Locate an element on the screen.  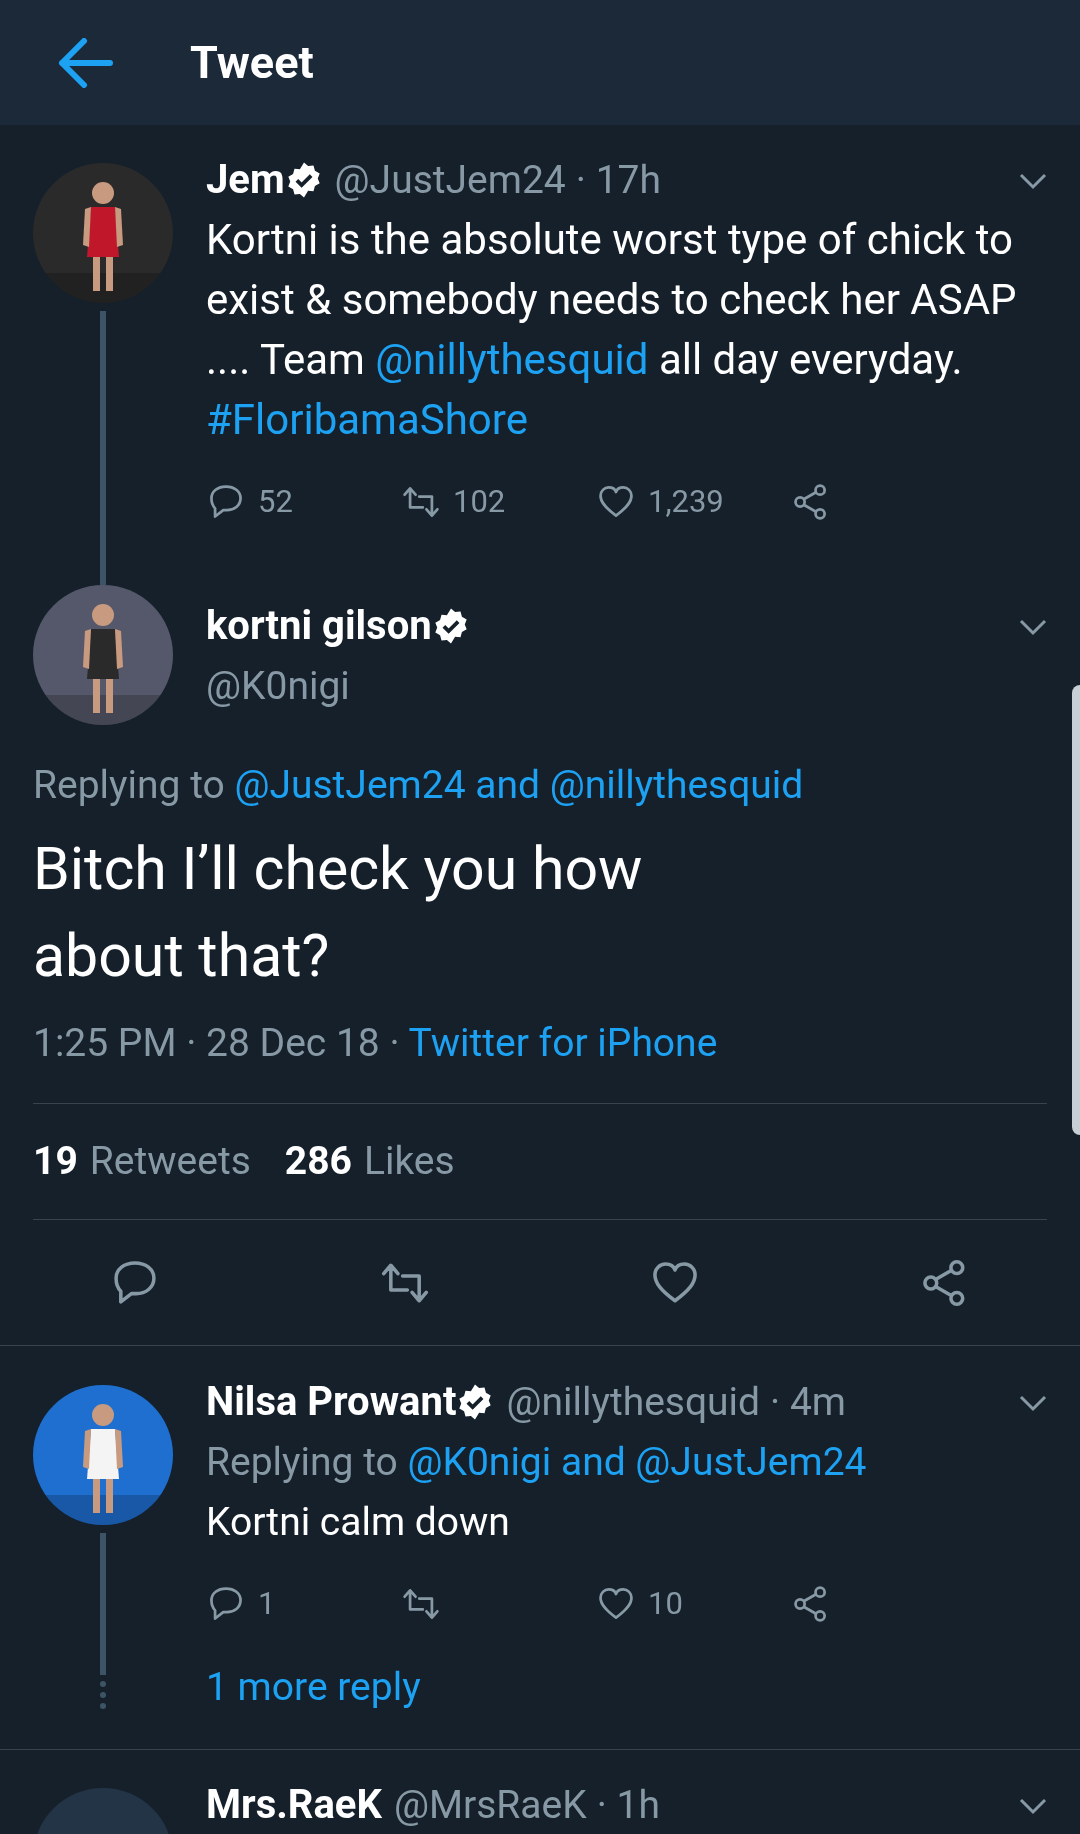
tweet-text: Kortni is the absolute worst type of chick to exist & somebody needs to check her ASAP .... Team @nillythesquid all day everyday. #FloribamaShore is located at coordinates (612, 330).